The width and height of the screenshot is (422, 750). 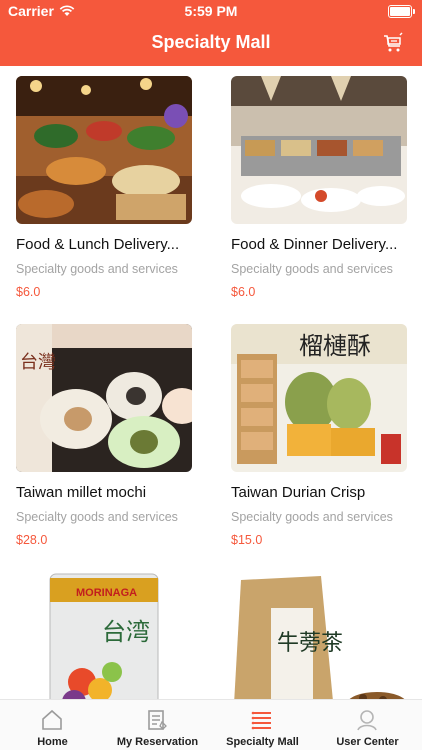 I want to click on product-image-mochi: 台灣, so click(x=104, y=398).